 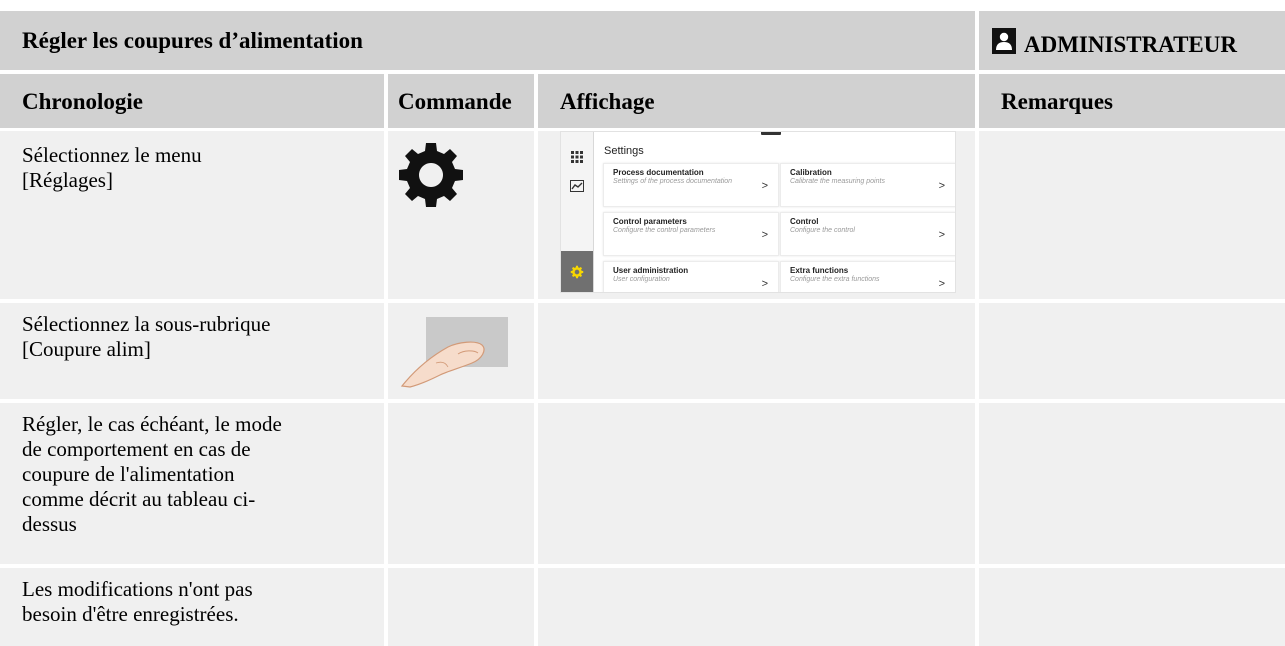 What do you see at coordinates (1132, 101) in the screenshot?
I see `column-header-remarques: Remarques` at bounding box center [1132, 101].